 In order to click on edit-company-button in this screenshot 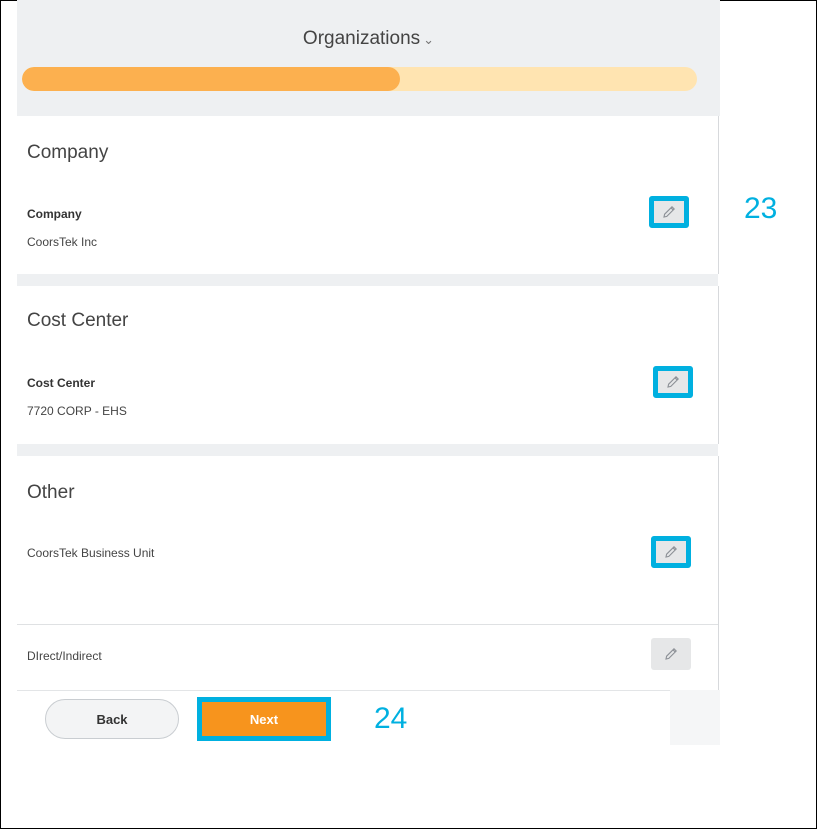, I will do `click(669, 212)`.